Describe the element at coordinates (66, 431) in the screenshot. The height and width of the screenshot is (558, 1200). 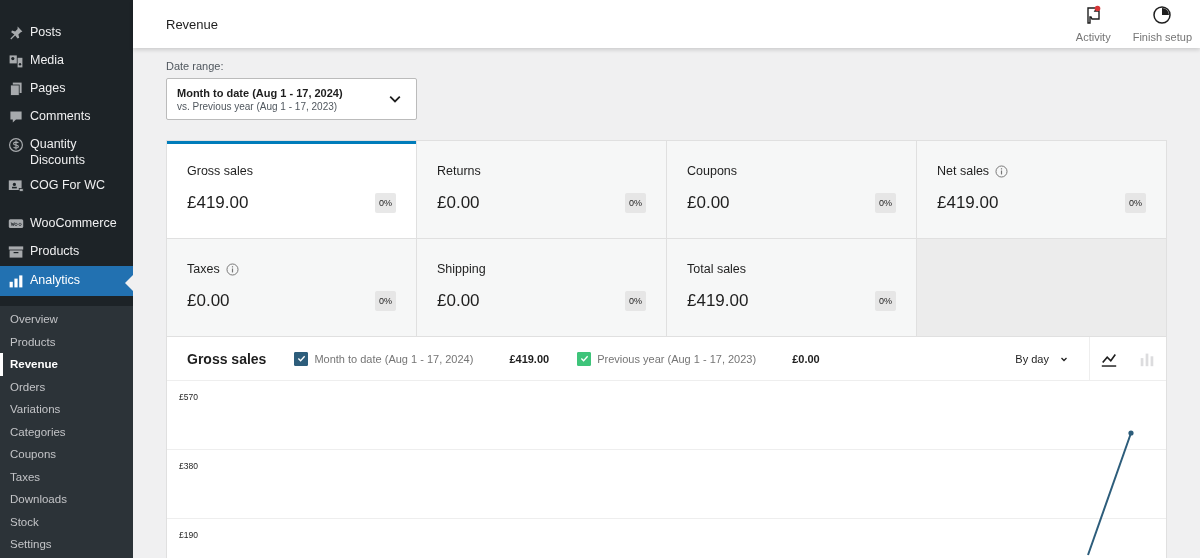
I see `submenu-item: Categories` at that location.